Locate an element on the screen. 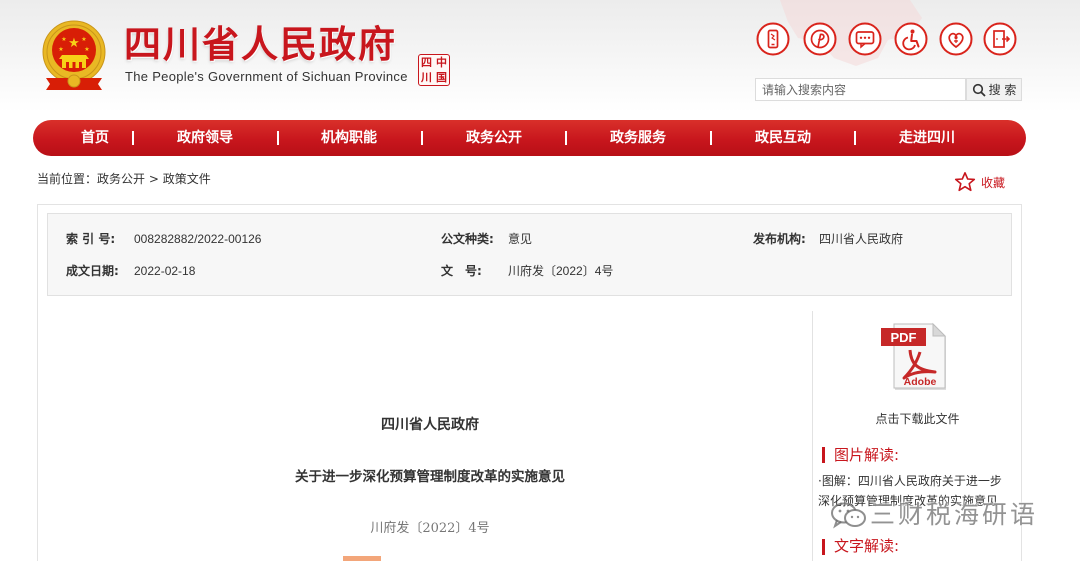 The image size is (1080, 561). meta-date-label: 成文日期: is located at coordinates (92, 271).